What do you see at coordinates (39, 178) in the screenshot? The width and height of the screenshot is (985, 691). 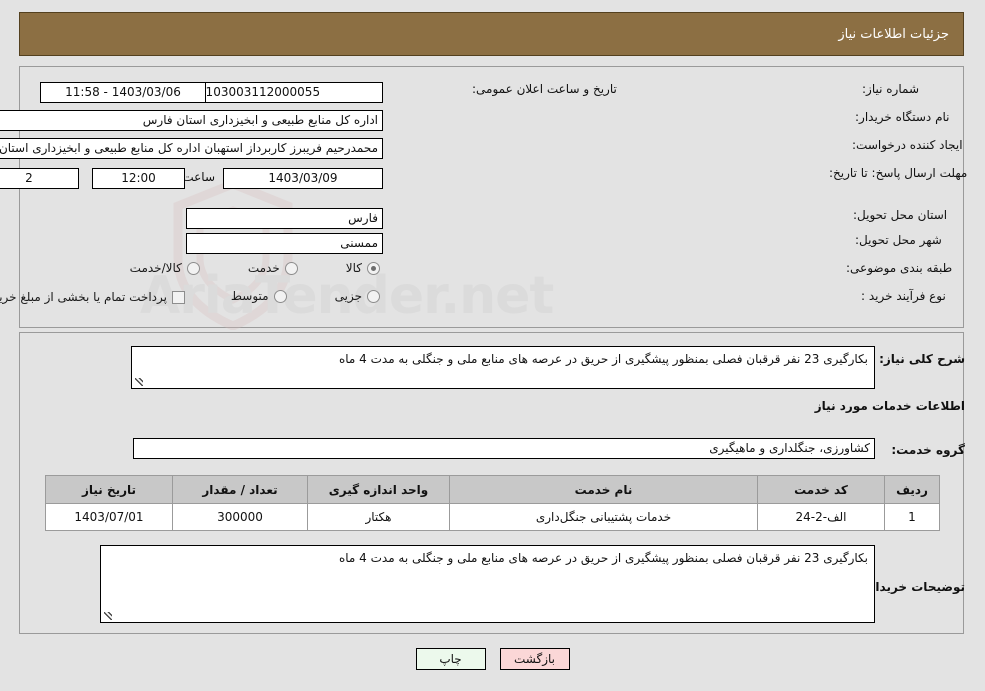 I see `remaining-days-field: 2` at bounding box center [39, 178].